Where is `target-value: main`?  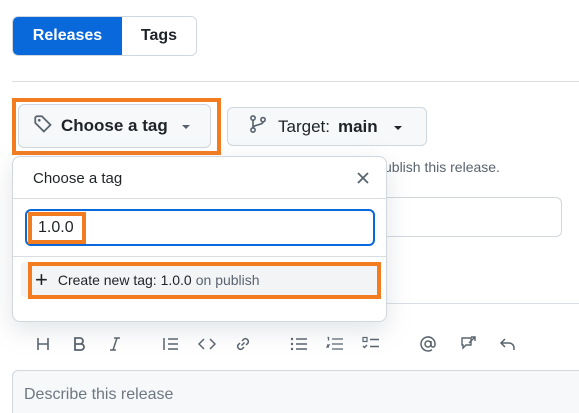
target-value: main is located at coordinates (357, 126).